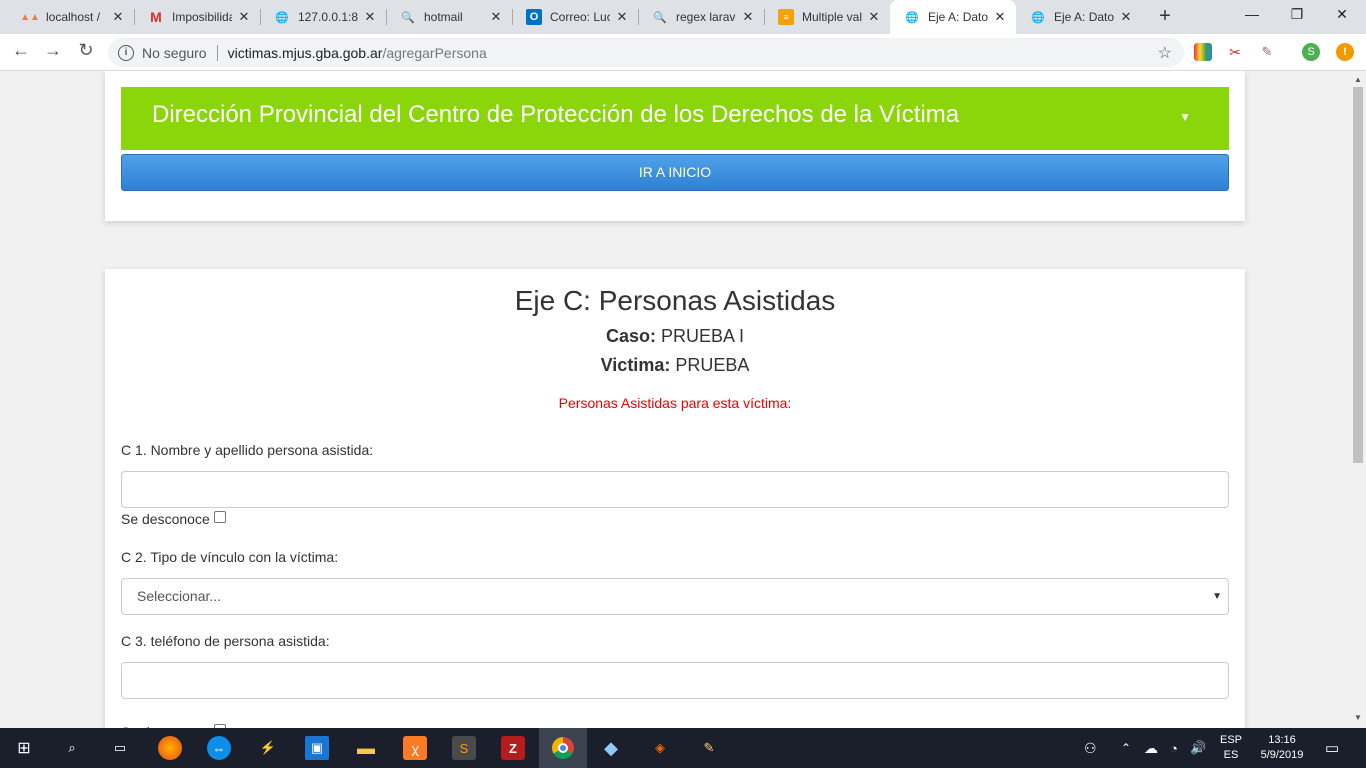  What do you see at coordinates (712, 365) in the screenshot?
I see `victim-value: PRUEBA` at bounding box center [712, 365].